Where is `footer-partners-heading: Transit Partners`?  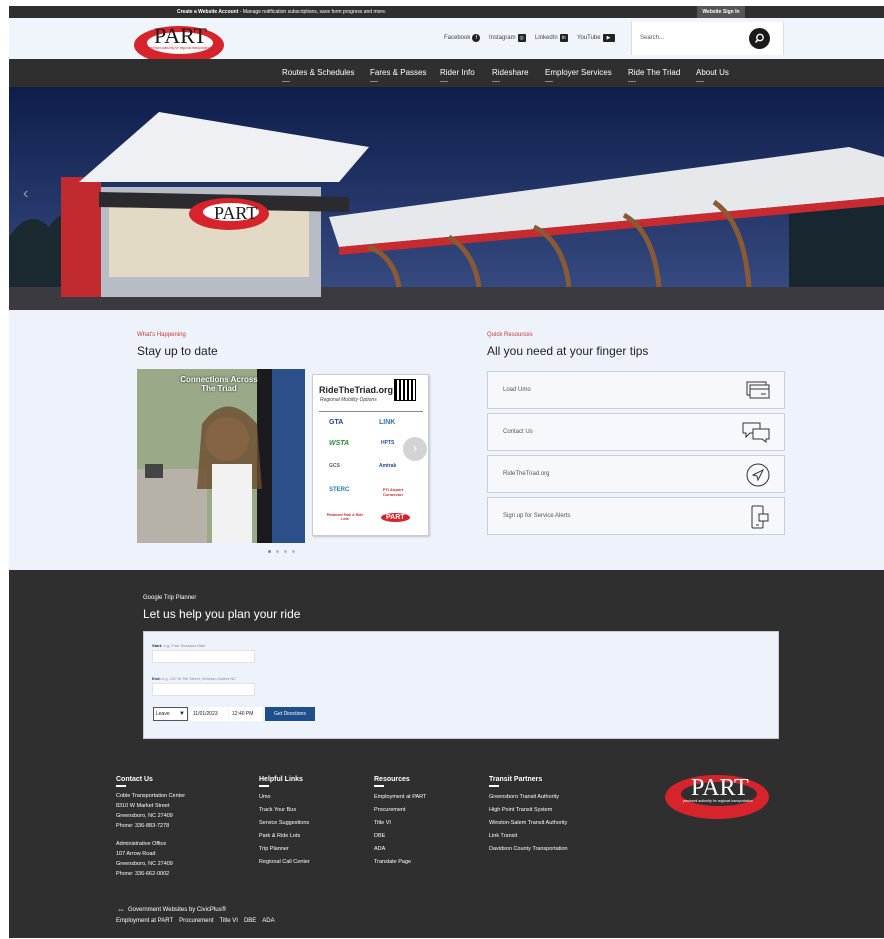 footer-partners-heading: Transit Partners is located at coordinates (516, 779).